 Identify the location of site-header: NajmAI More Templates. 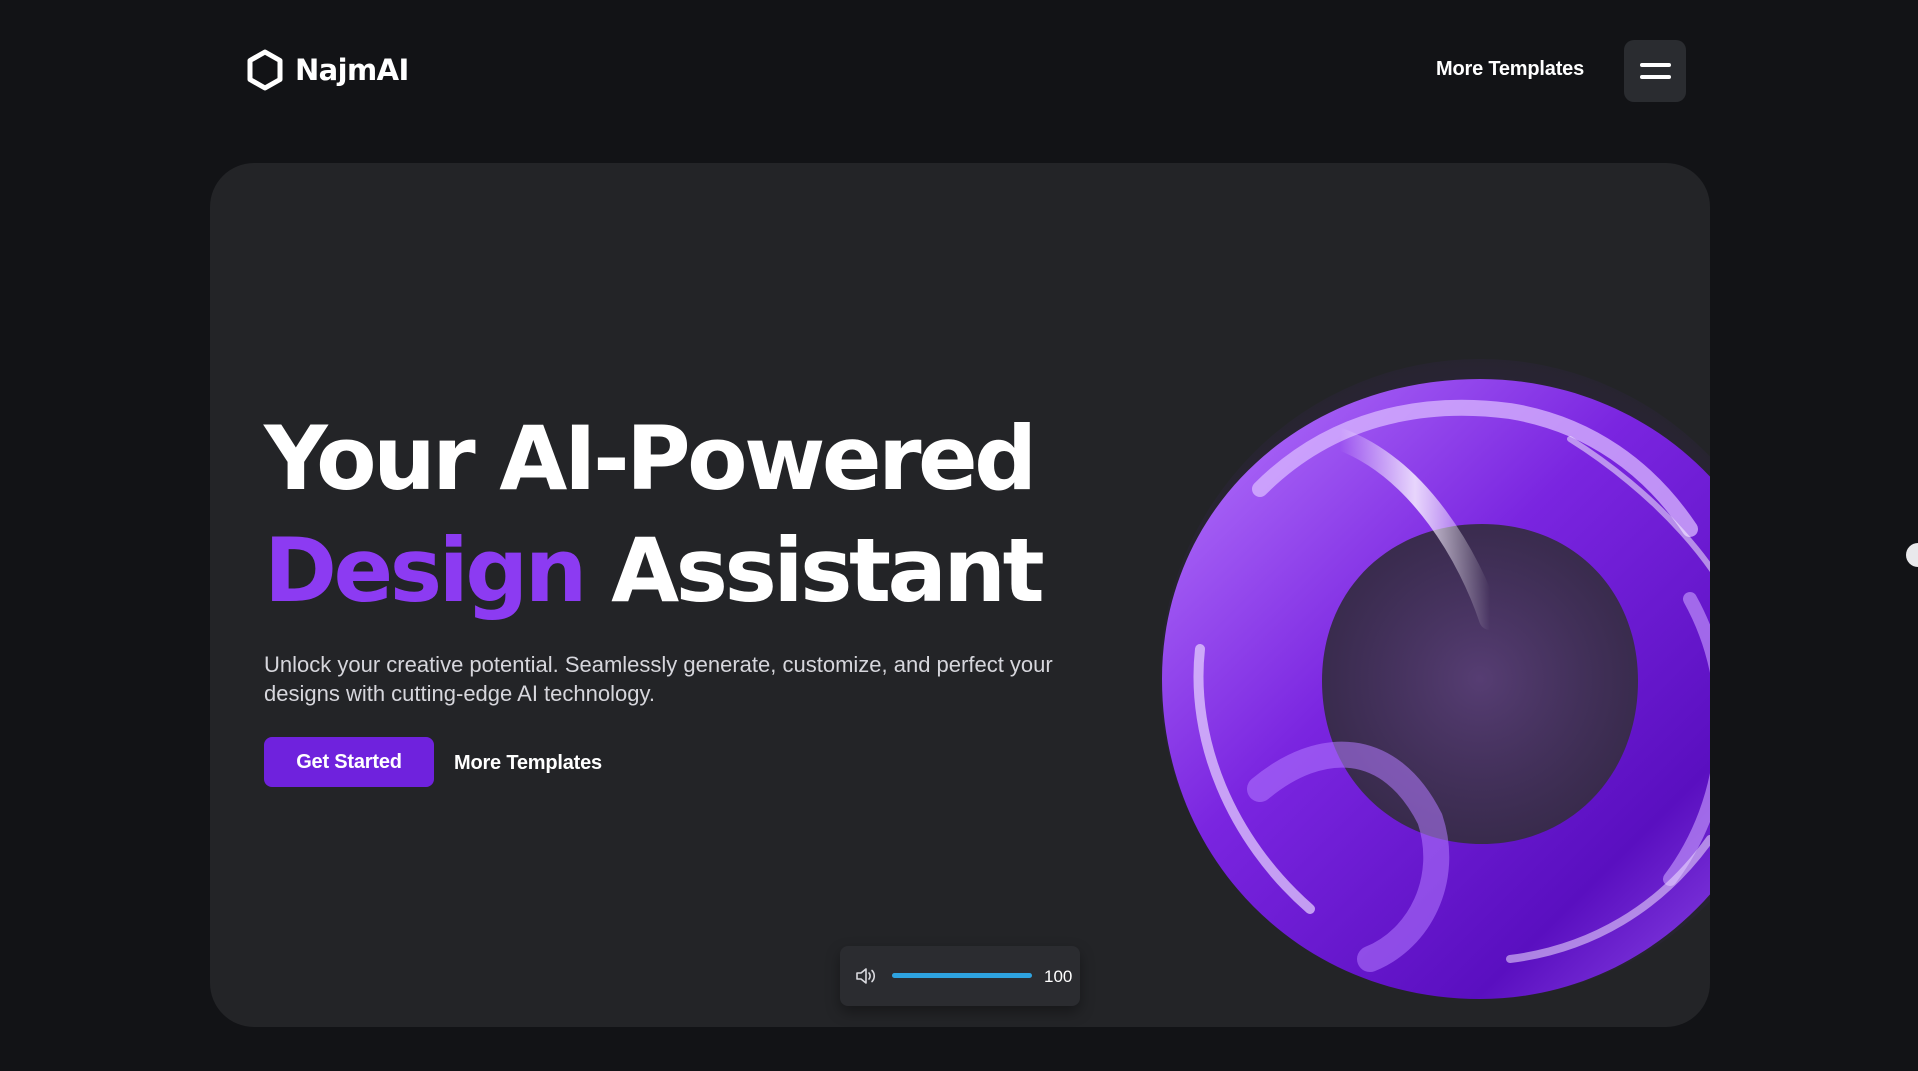
(959, 75).